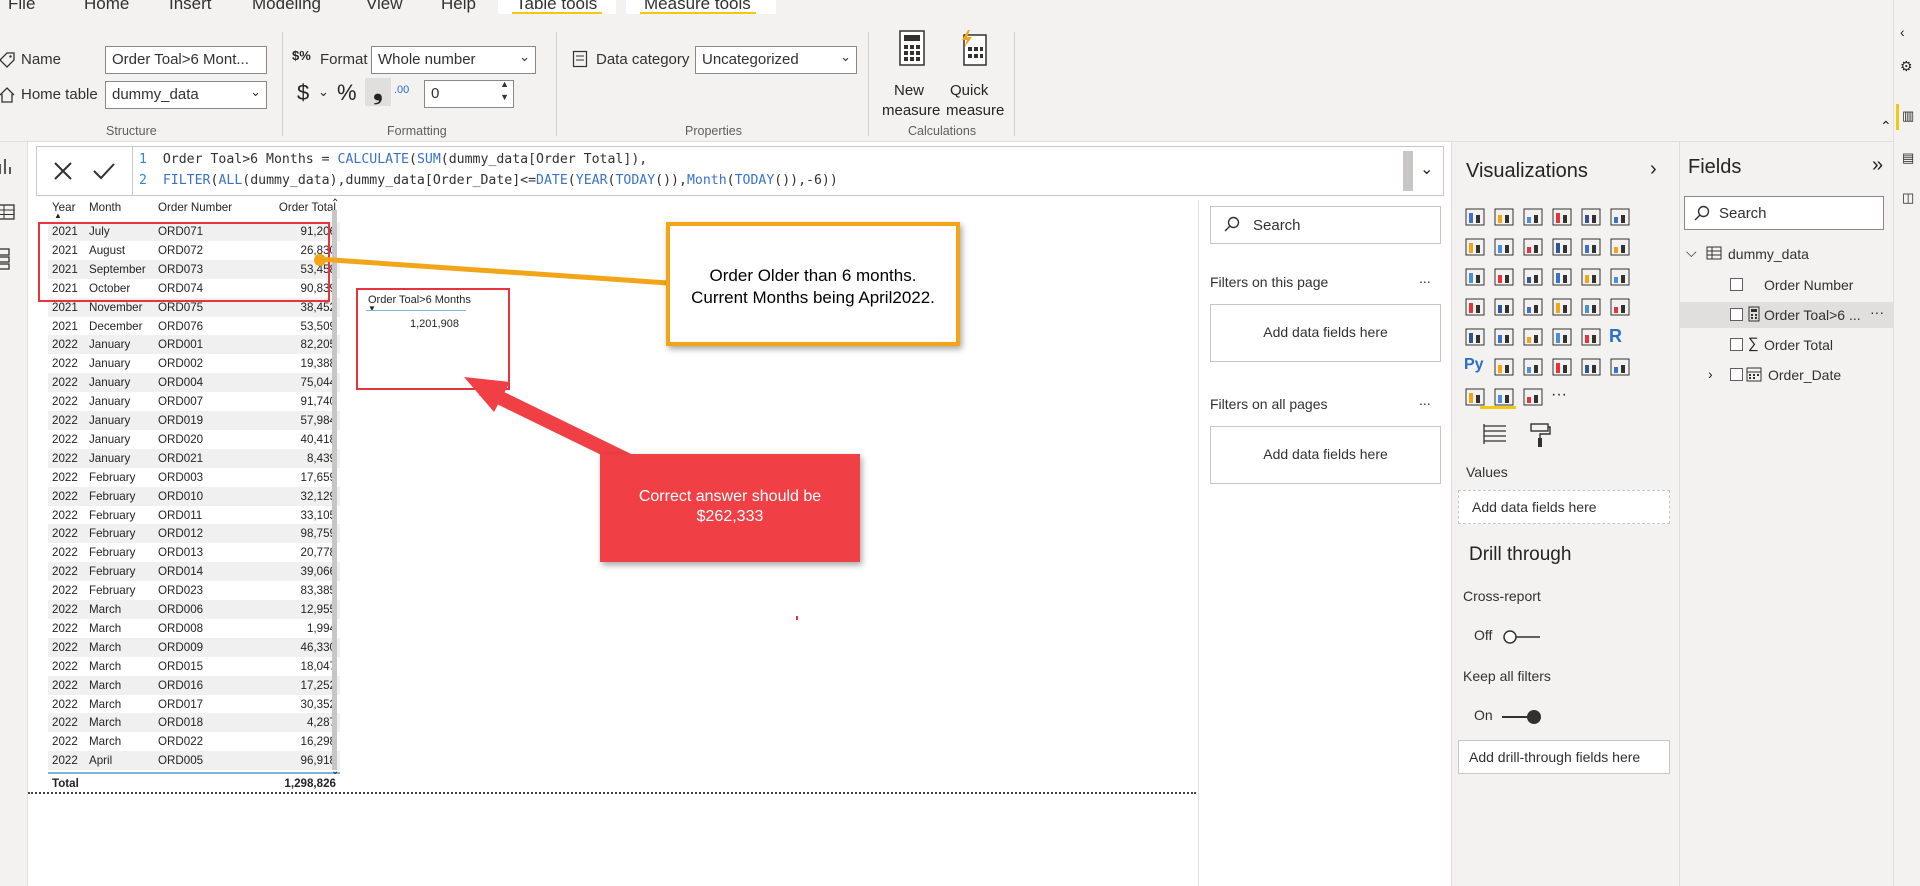 Image resolution: width=1920 pixels, height=886 pixels. What do you see at coordinates (1754, 316) in the screenshot?
I see `measure-calculator-icon` at bounding box center [1754, 316].